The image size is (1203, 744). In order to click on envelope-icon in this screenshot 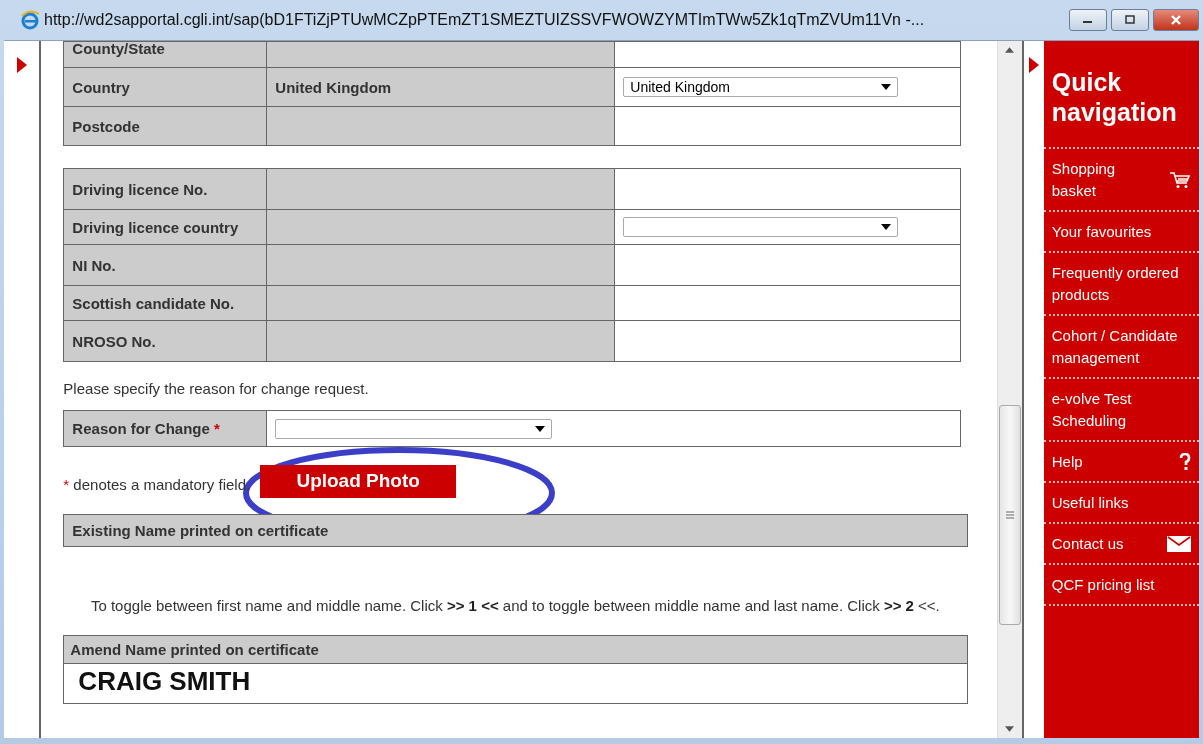, I will do `click(1179, 544)`.